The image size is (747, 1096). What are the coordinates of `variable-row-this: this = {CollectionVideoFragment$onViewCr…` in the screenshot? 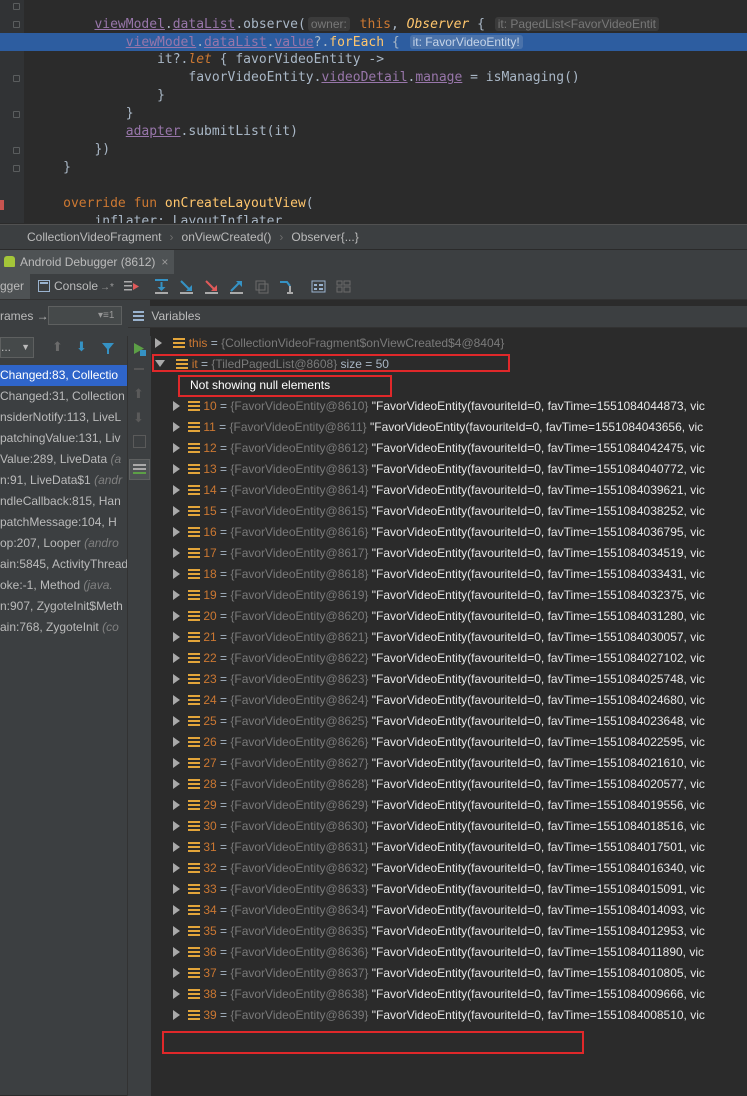 It's located at (451, 343).